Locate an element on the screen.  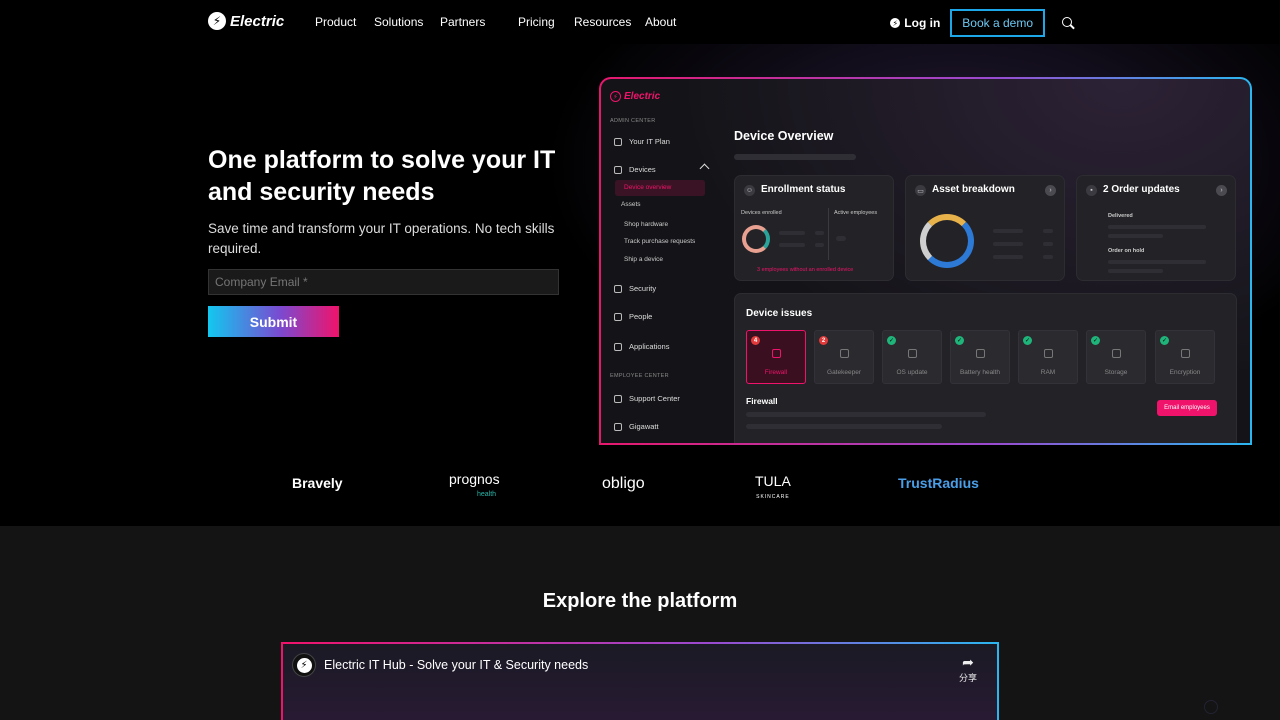
issue-badge: 4 is located at coordinates (755, 340).